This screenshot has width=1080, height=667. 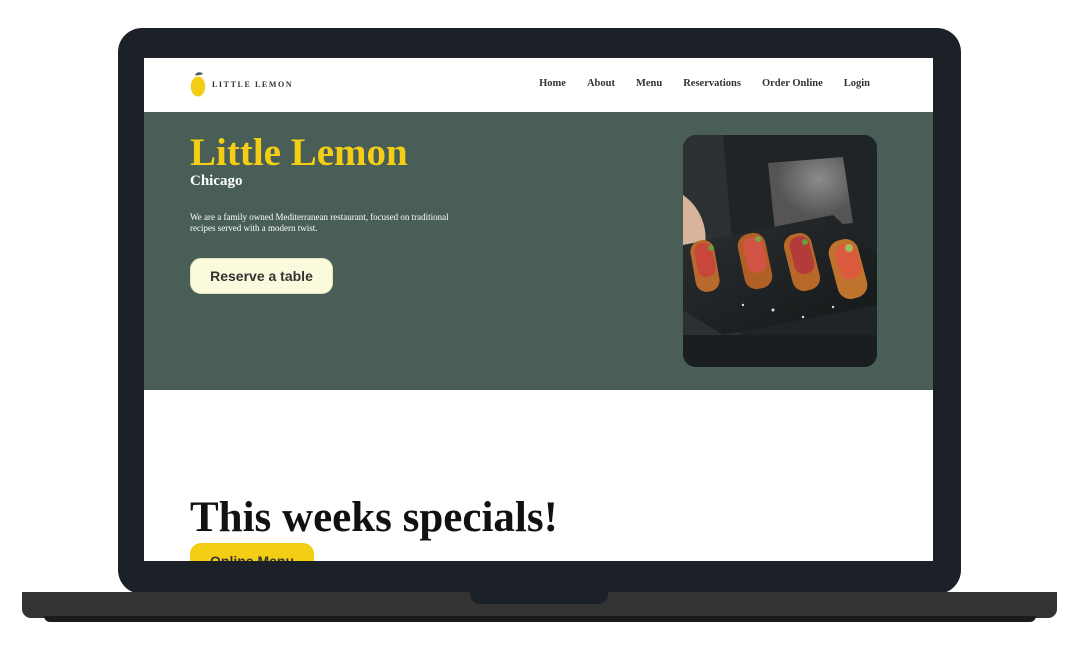 I want to click on hero-food-image, so click(x=780, y=251).